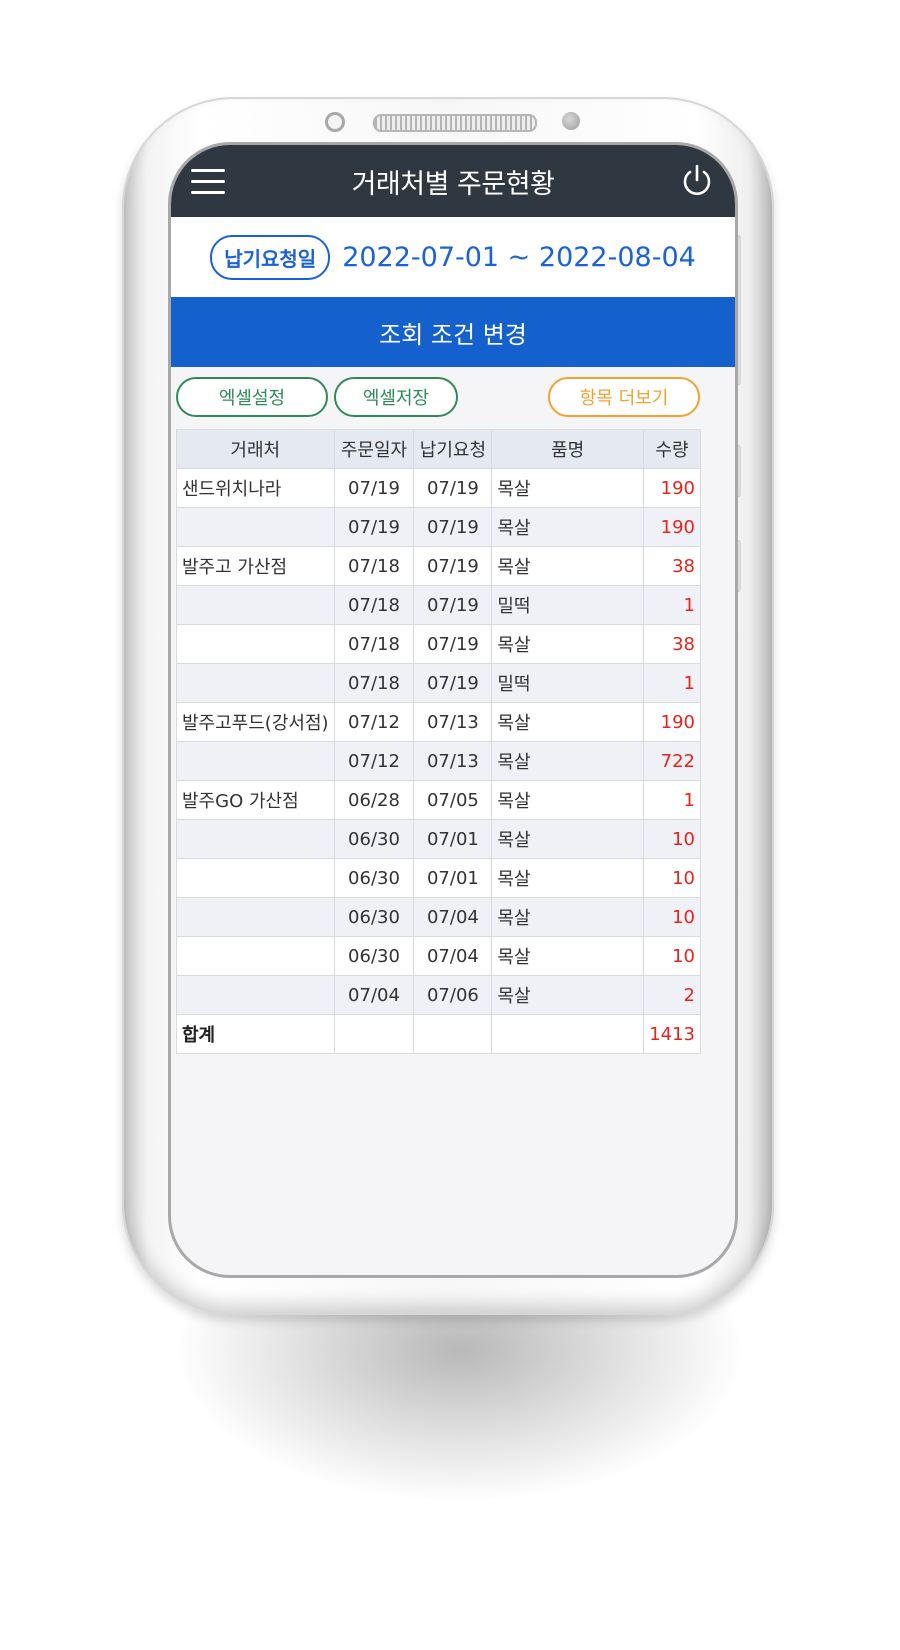  I want to click on total-row: 합계 1413, so click(439, 1034).